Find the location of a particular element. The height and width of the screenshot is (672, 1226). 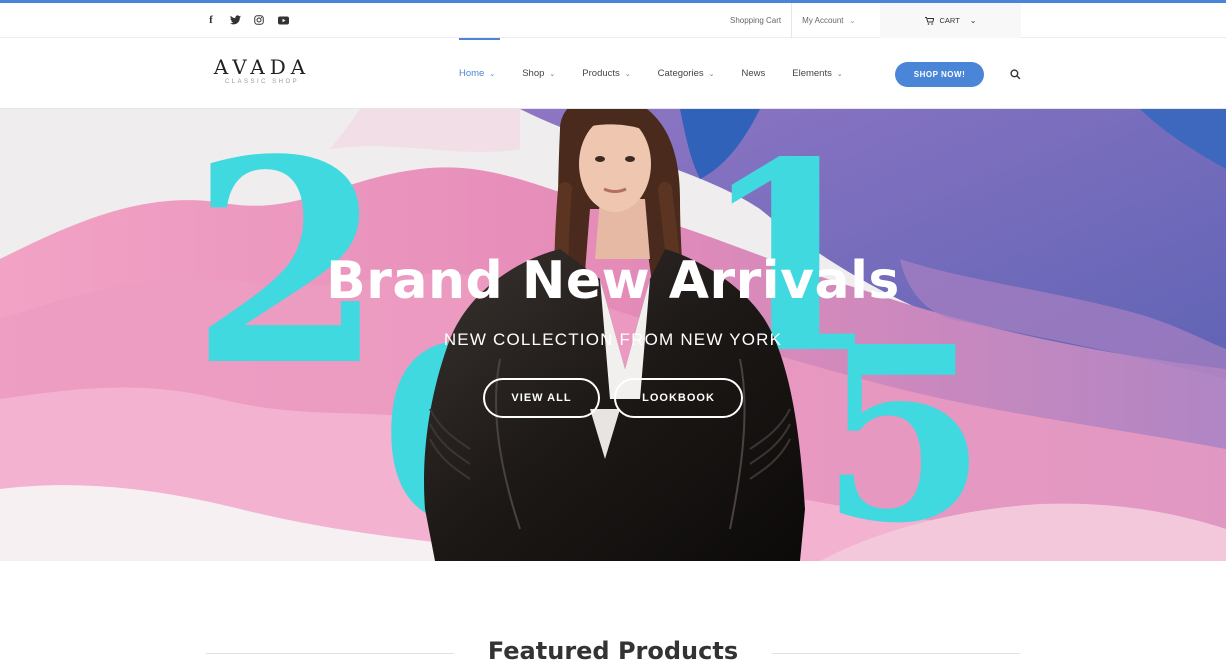

shopping-cart-label: Shopping Cart is located at coordinates (756, 20).